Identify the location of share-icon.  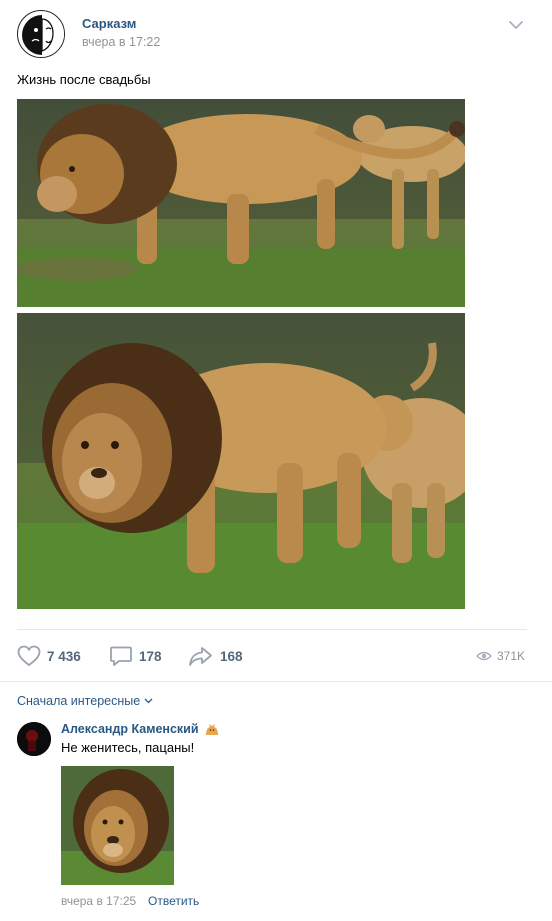
(200, 656).